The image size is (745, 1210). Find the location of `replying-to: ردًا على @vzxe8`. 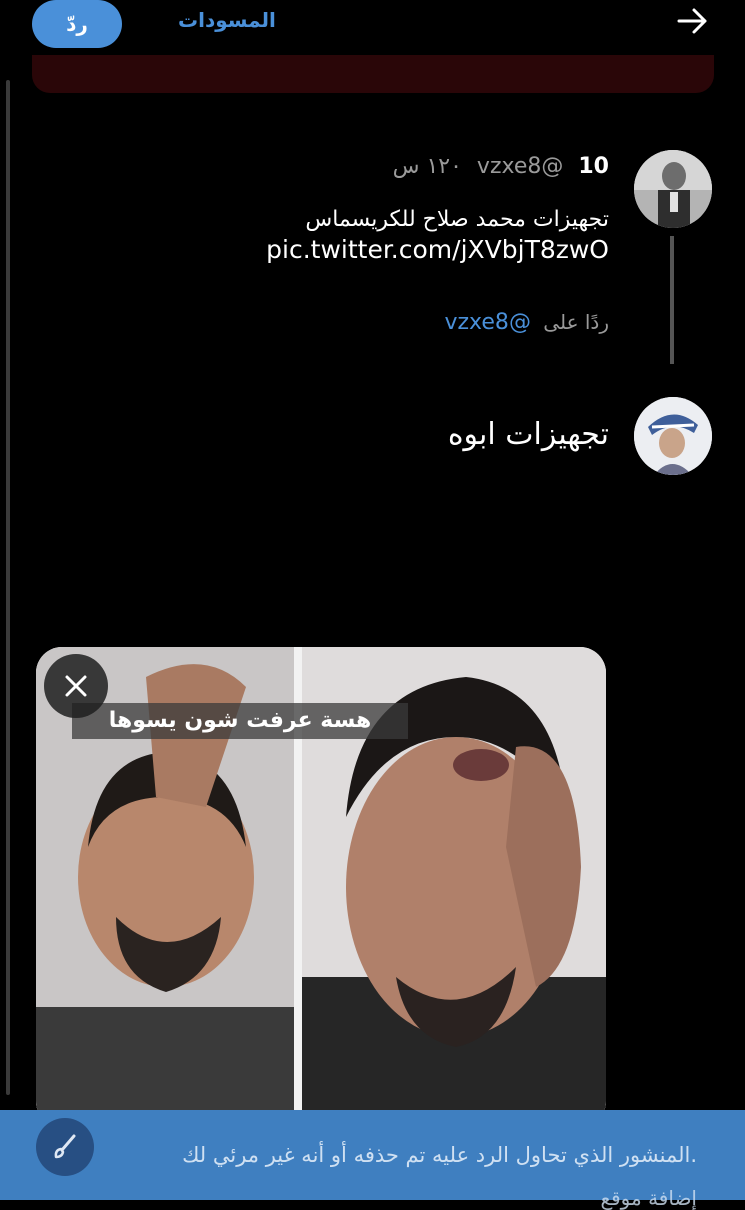

replying-to: ردًا على @vzxe8 is located at coordinates (526, 322).